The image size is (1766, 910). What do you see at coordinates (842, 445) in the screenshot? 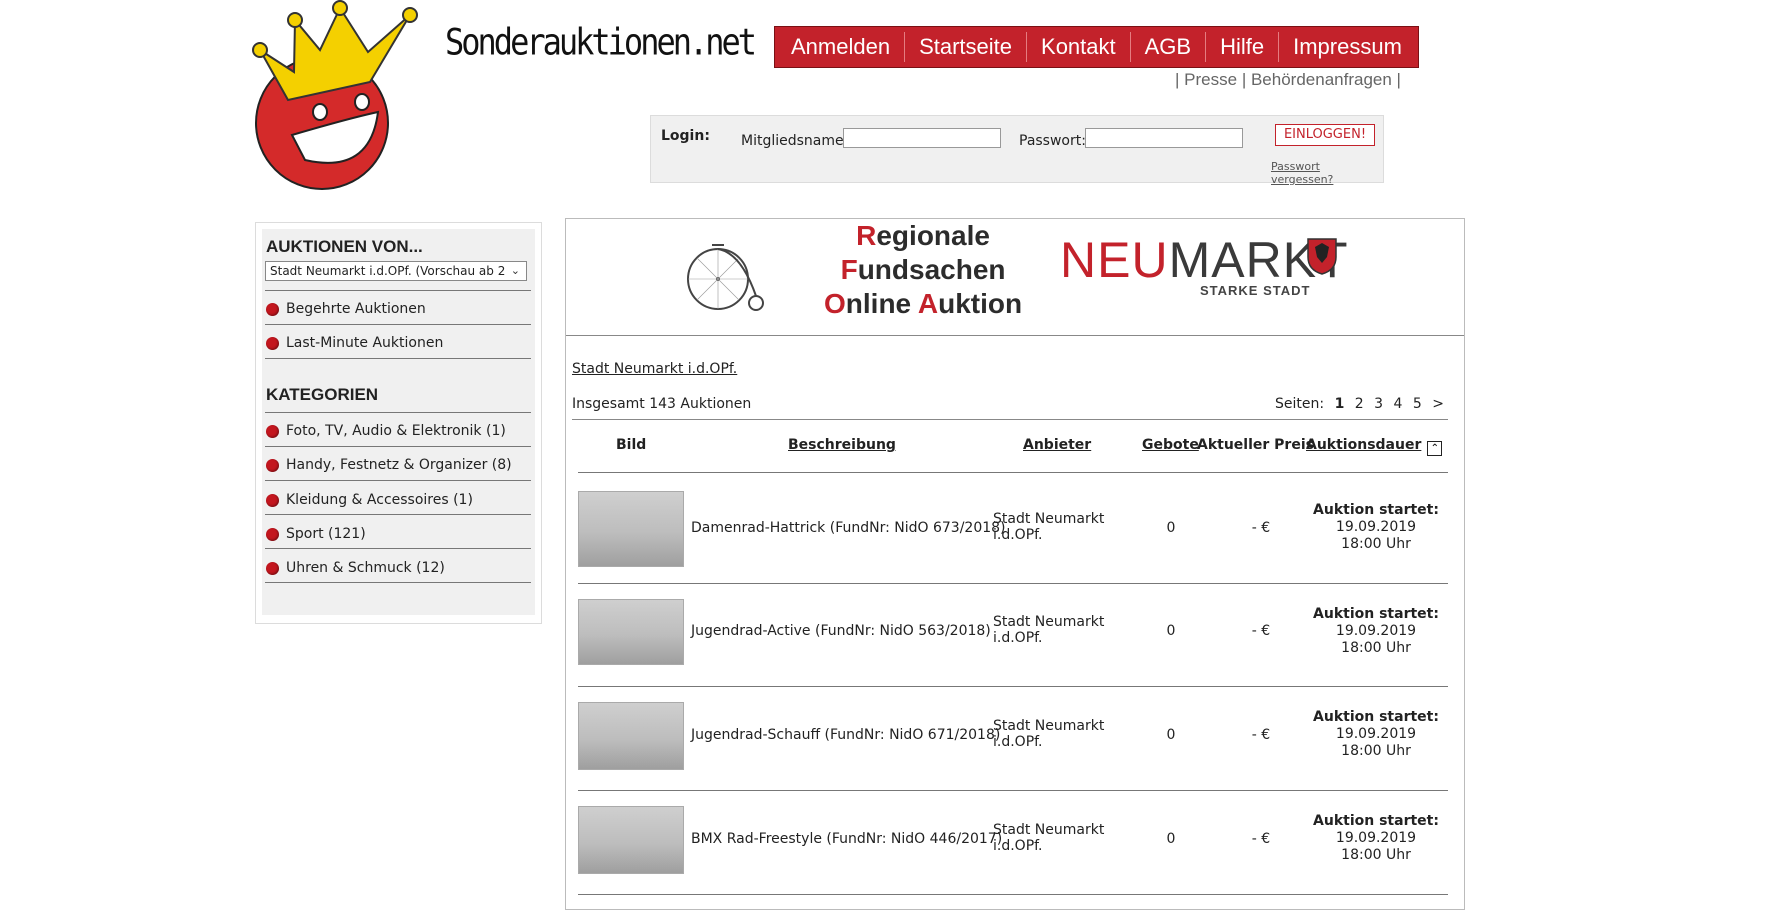
I see `column-header-description: Beschreibung` at bounding box center [842, 445].